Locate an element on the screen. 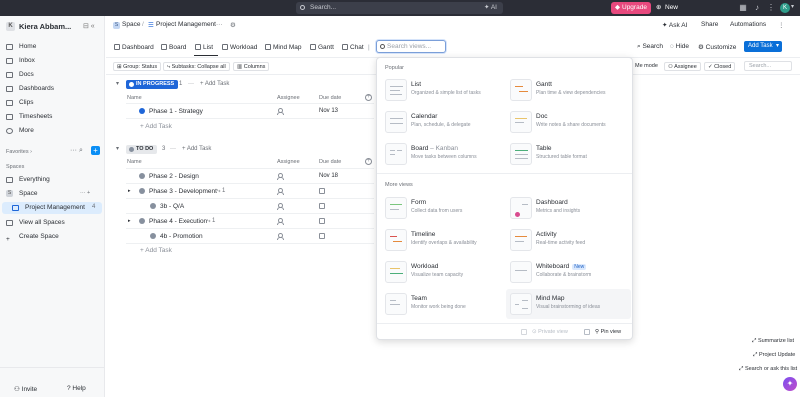 Image resolution: width=800 pixels, height=397 pixels. add-space-button: + is located at coordinates (95, 150).